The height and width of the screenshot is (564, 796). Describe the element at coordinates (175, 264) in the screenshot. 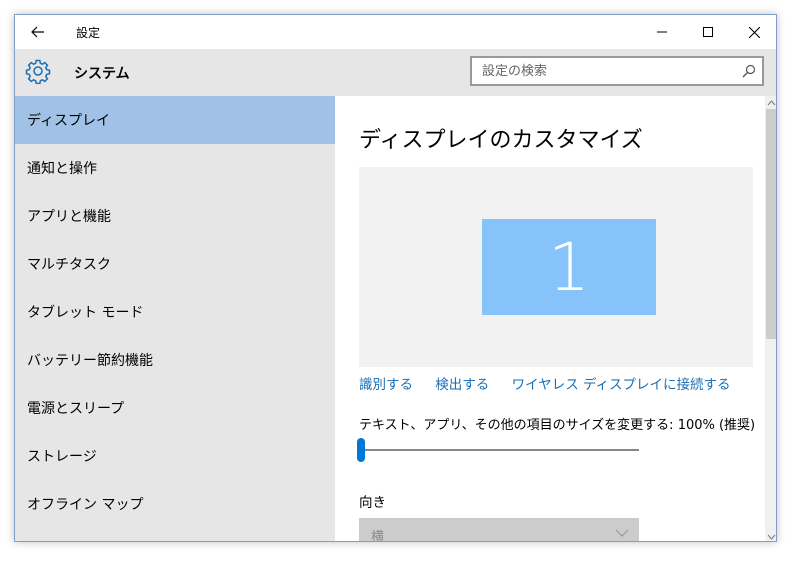

I see `sidebar-item-multitasking: マルチタスク` at that location.